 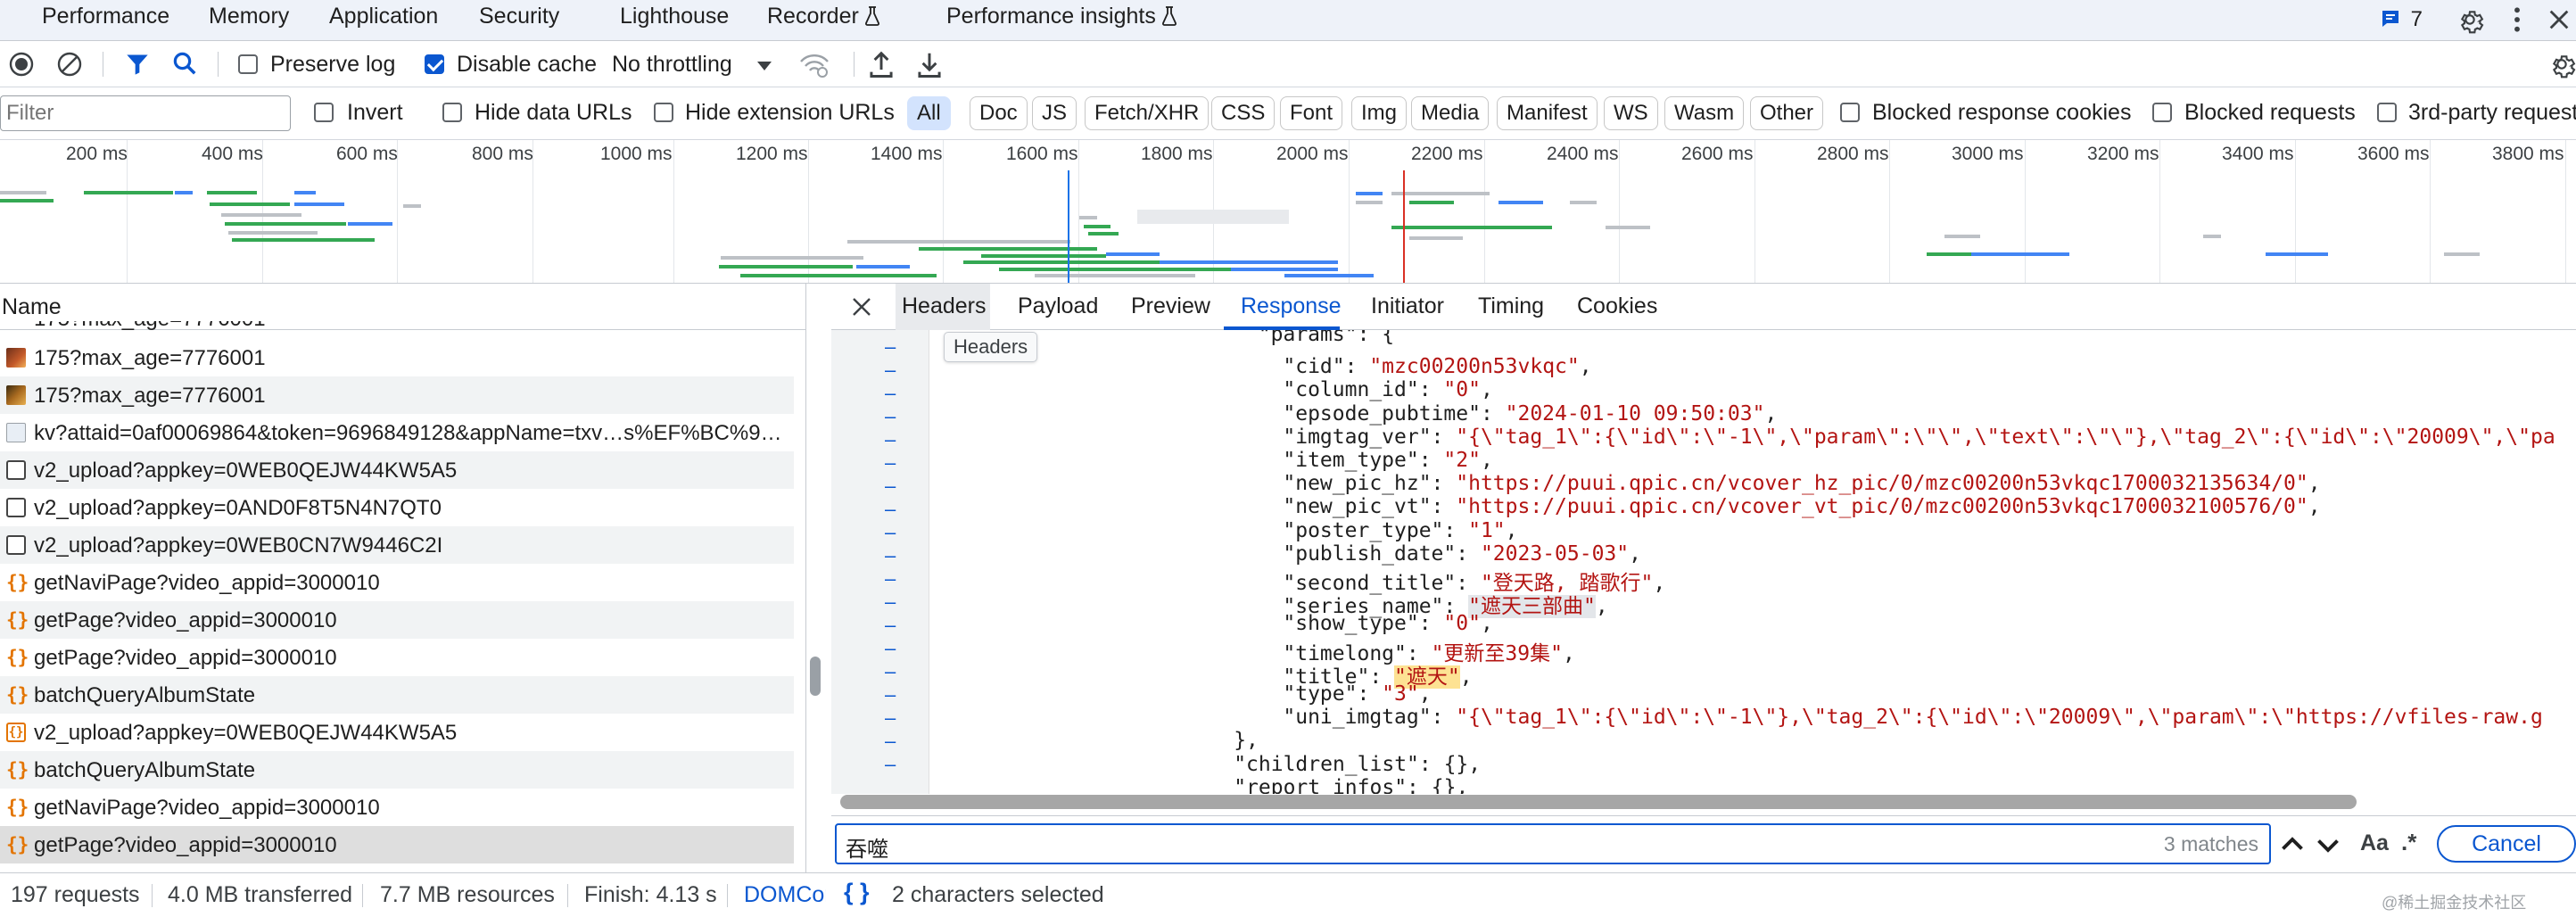 What do you see at coordinates (249, 16) in the screenshot?
I see `tab-memory: Memory` at bounding box center [249, 16].